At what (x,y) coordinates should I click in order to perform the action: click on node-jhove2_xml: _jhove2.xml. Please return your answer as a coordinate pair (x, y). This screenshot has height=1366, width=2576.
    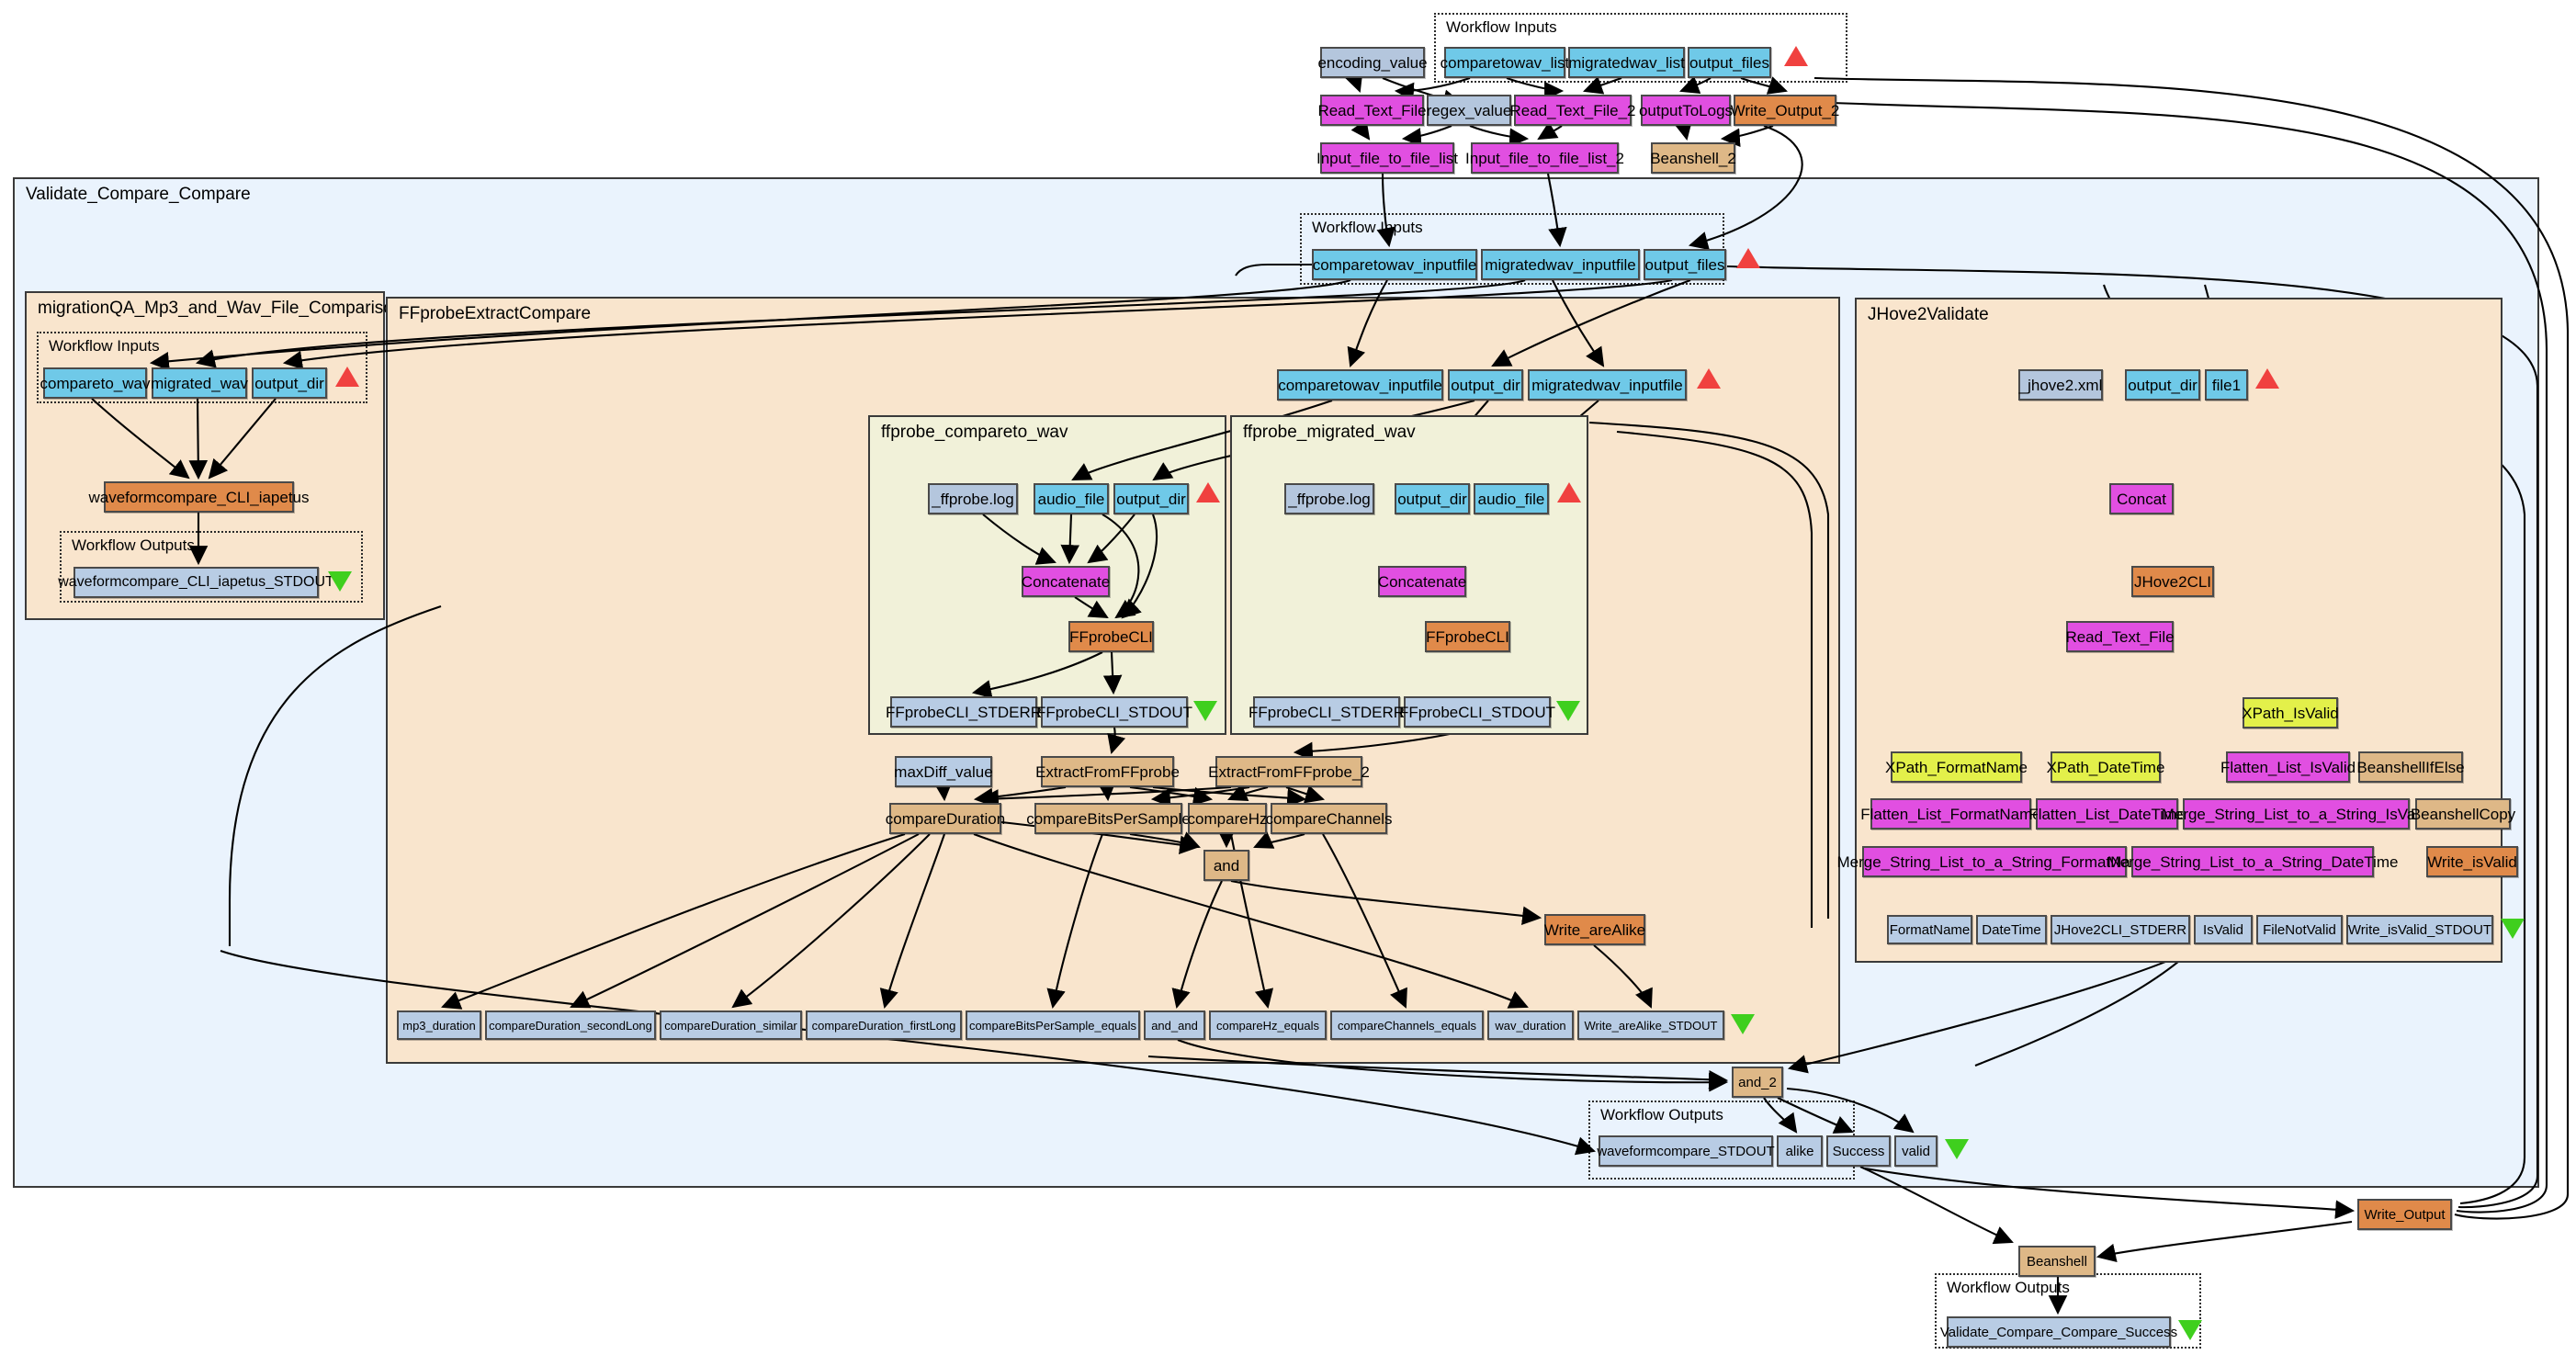
    Looking at the image, I should click on (2060, 385).